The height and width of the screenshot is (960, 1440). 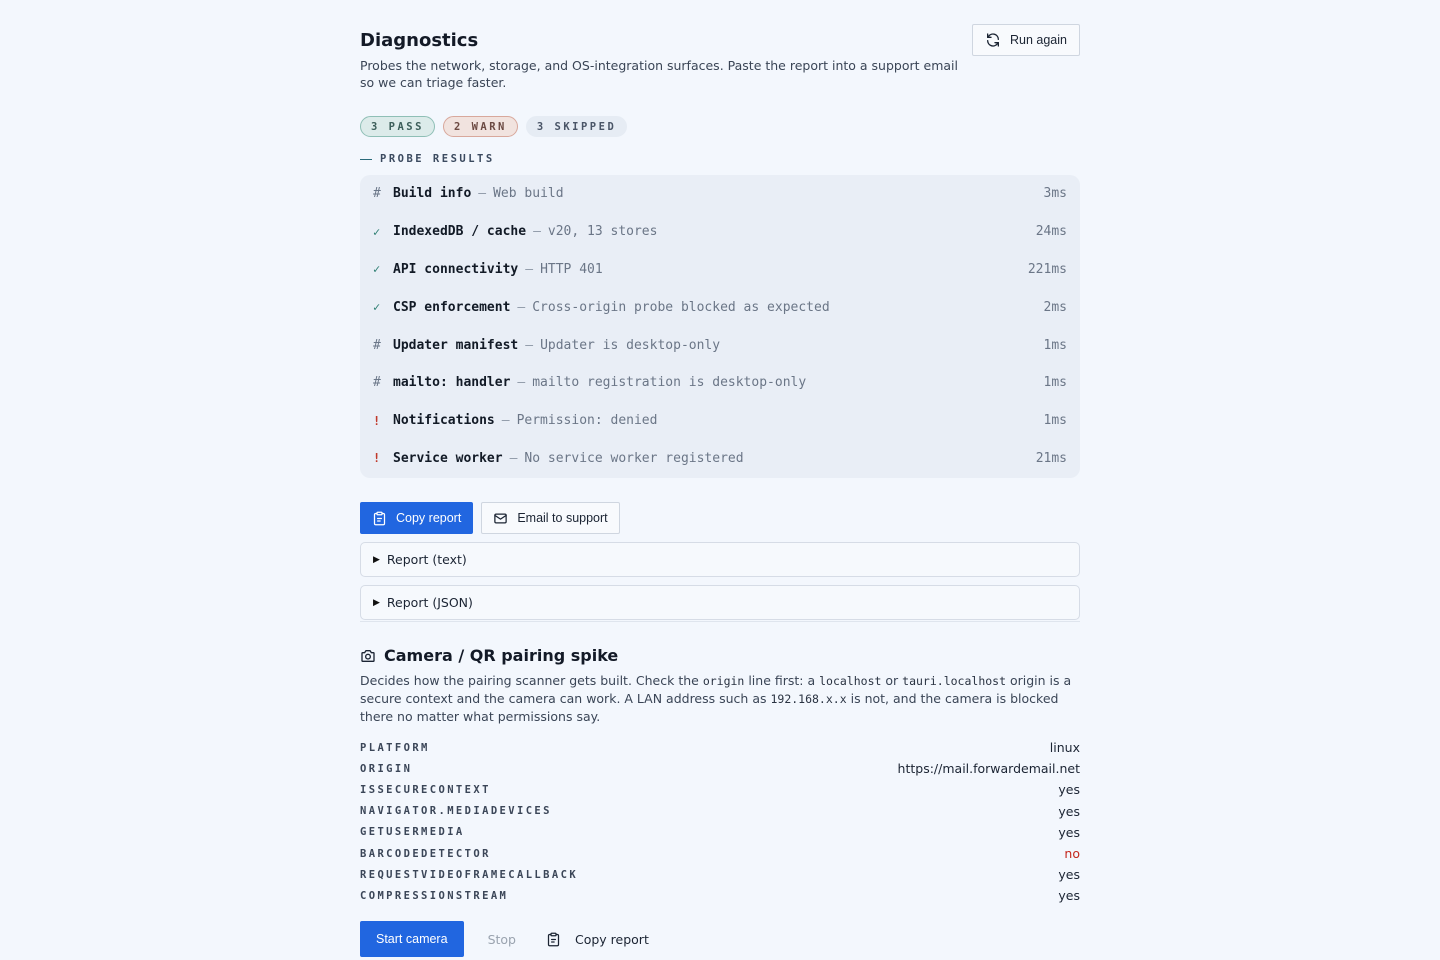 I want to click on capability-row: REQUESTVIDEOFRAMECALLBACK yes, so click(x=720, y=874).